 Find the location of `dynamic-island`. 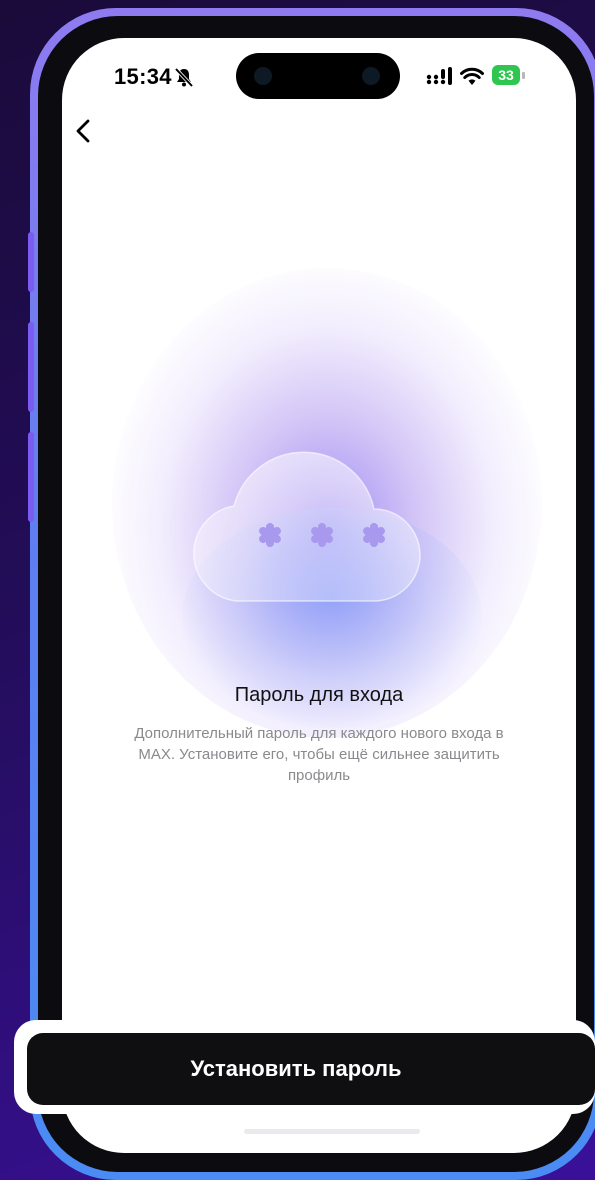

dynamic-island is located at coordinates (318, 76).